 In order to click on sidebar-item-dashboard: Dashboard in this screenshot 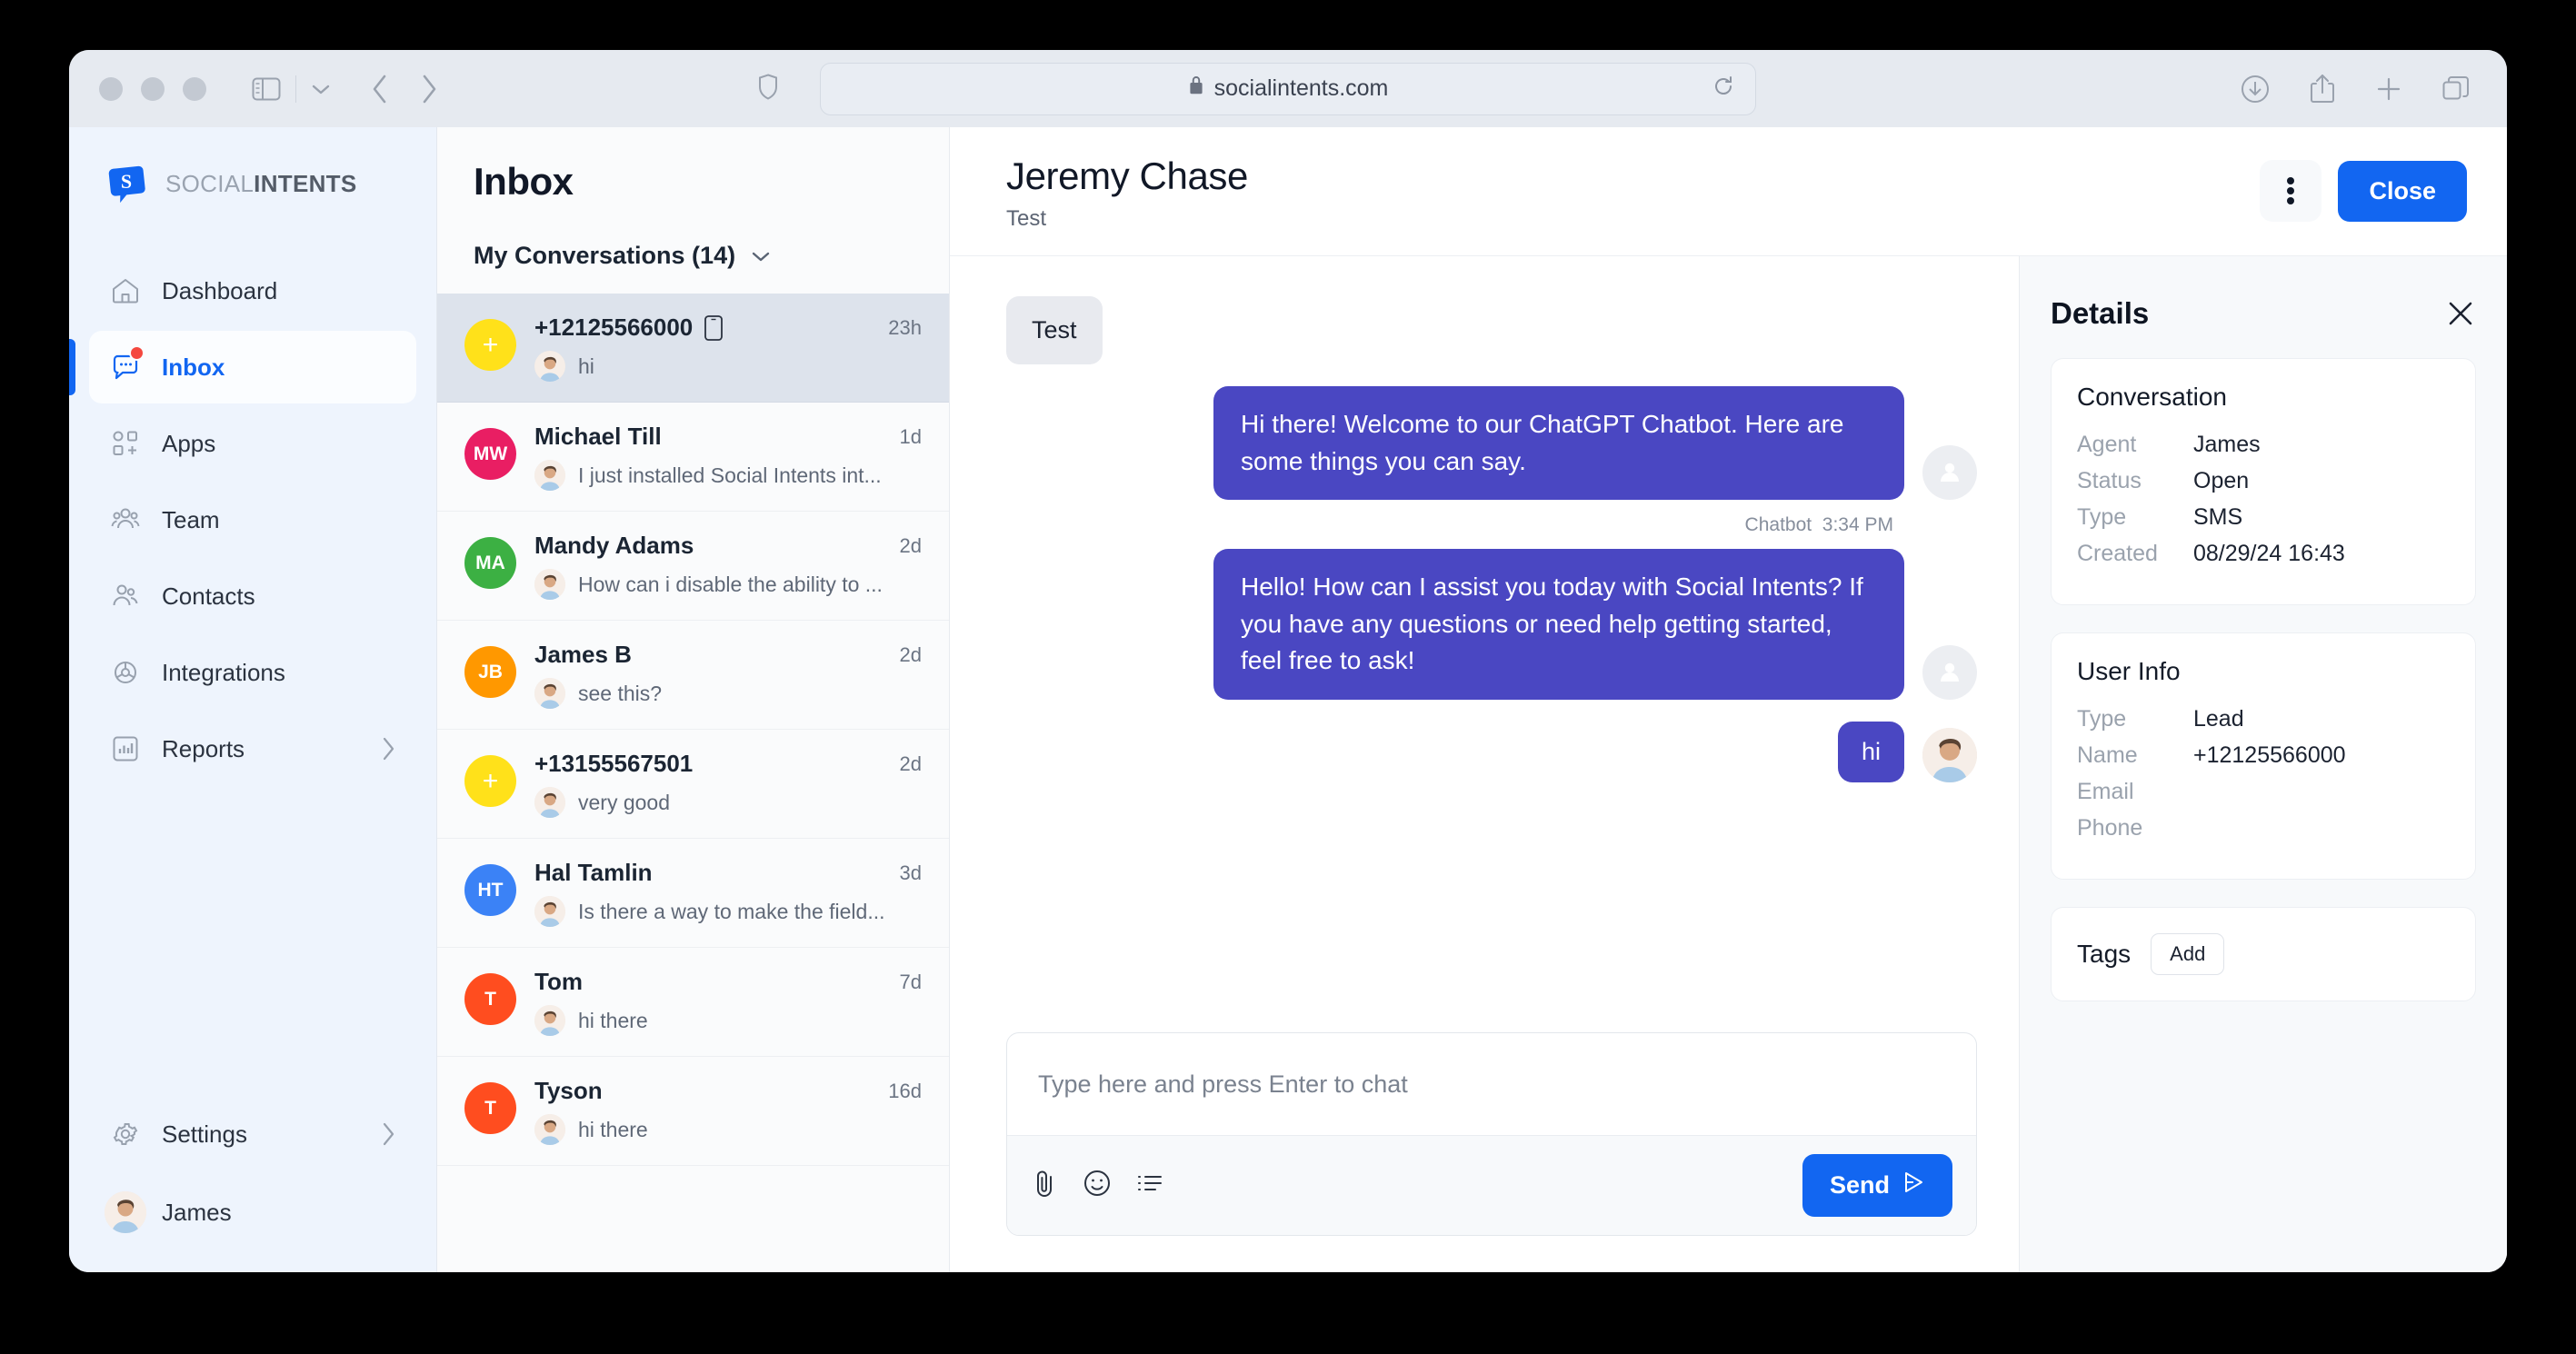, I will do `click(252, 290)`.